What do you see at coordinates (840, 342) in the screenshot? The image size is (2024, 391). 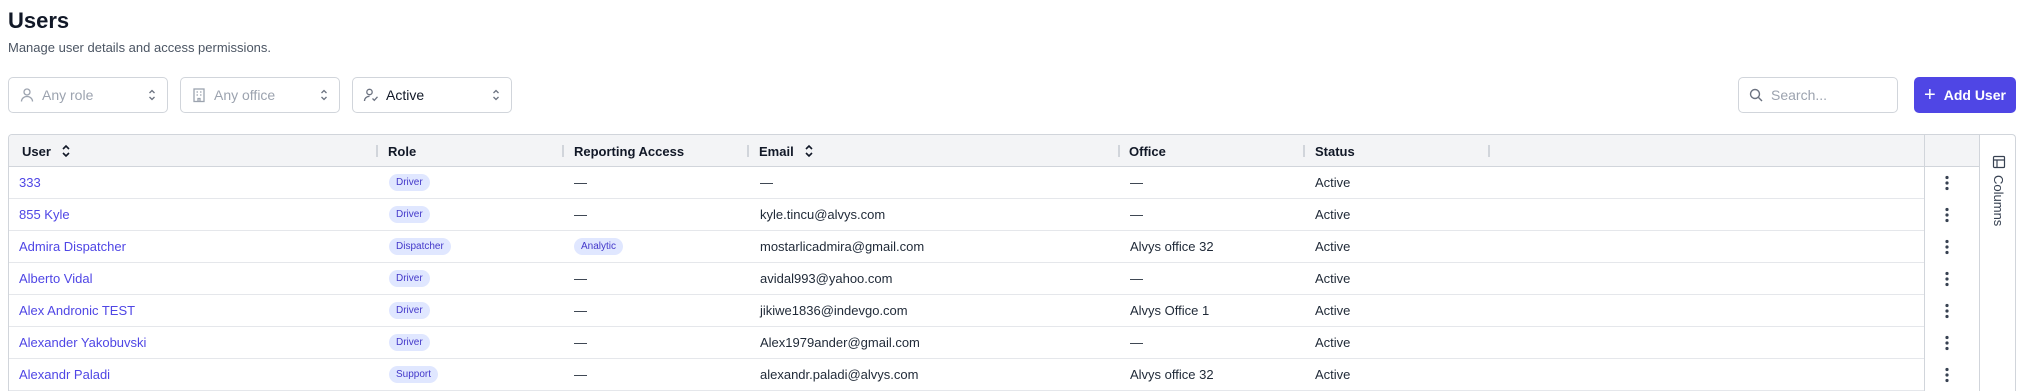 I see `email-cell: Alex1979ander@gmail.com` at bounding box center [840, 342].